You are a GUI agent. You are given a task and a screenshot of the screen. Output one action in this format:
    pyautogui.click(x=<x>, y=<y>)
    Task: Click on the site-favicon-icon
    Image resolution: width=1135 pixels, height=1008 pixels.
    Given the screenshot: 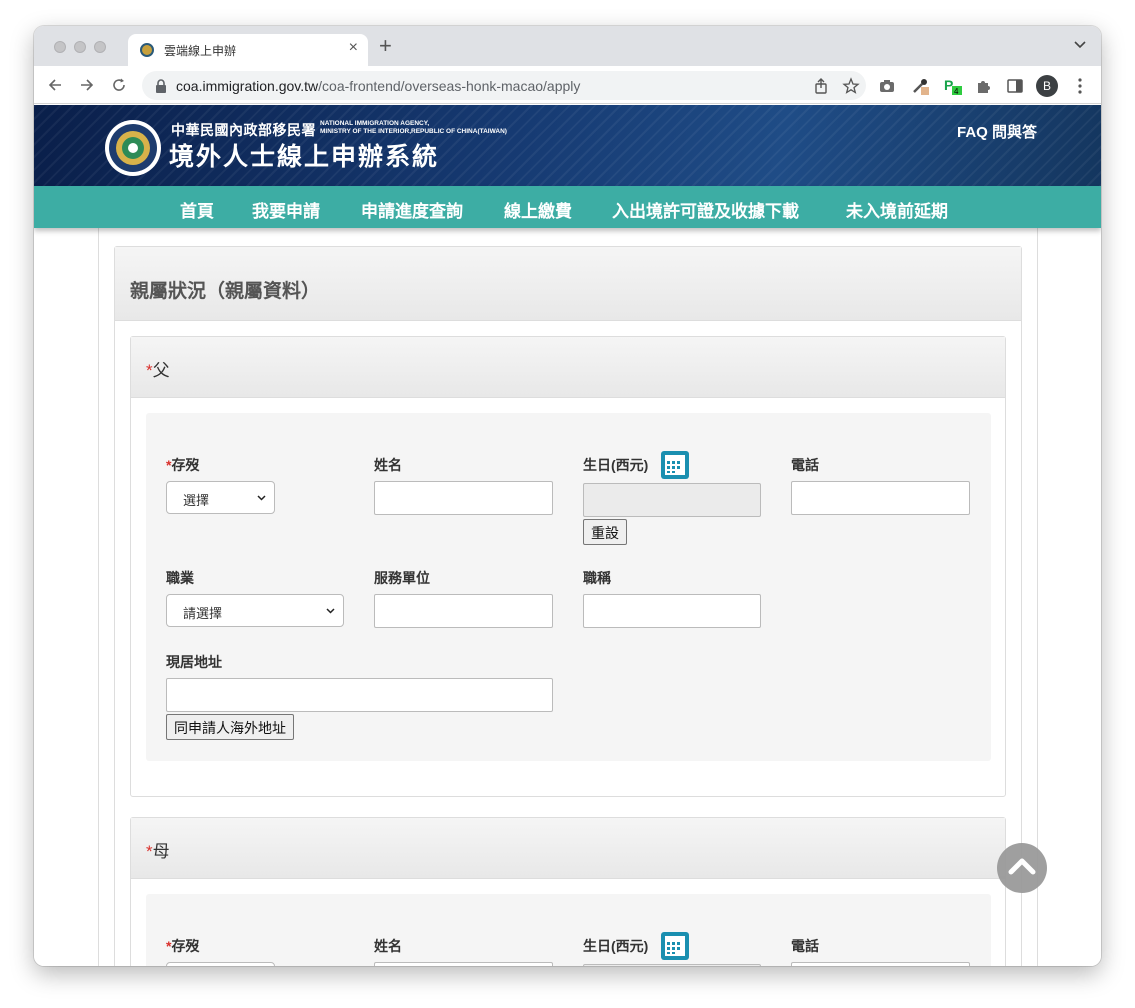 What is the action you would take?
    pyautogui.click(x=147, y=50)
    